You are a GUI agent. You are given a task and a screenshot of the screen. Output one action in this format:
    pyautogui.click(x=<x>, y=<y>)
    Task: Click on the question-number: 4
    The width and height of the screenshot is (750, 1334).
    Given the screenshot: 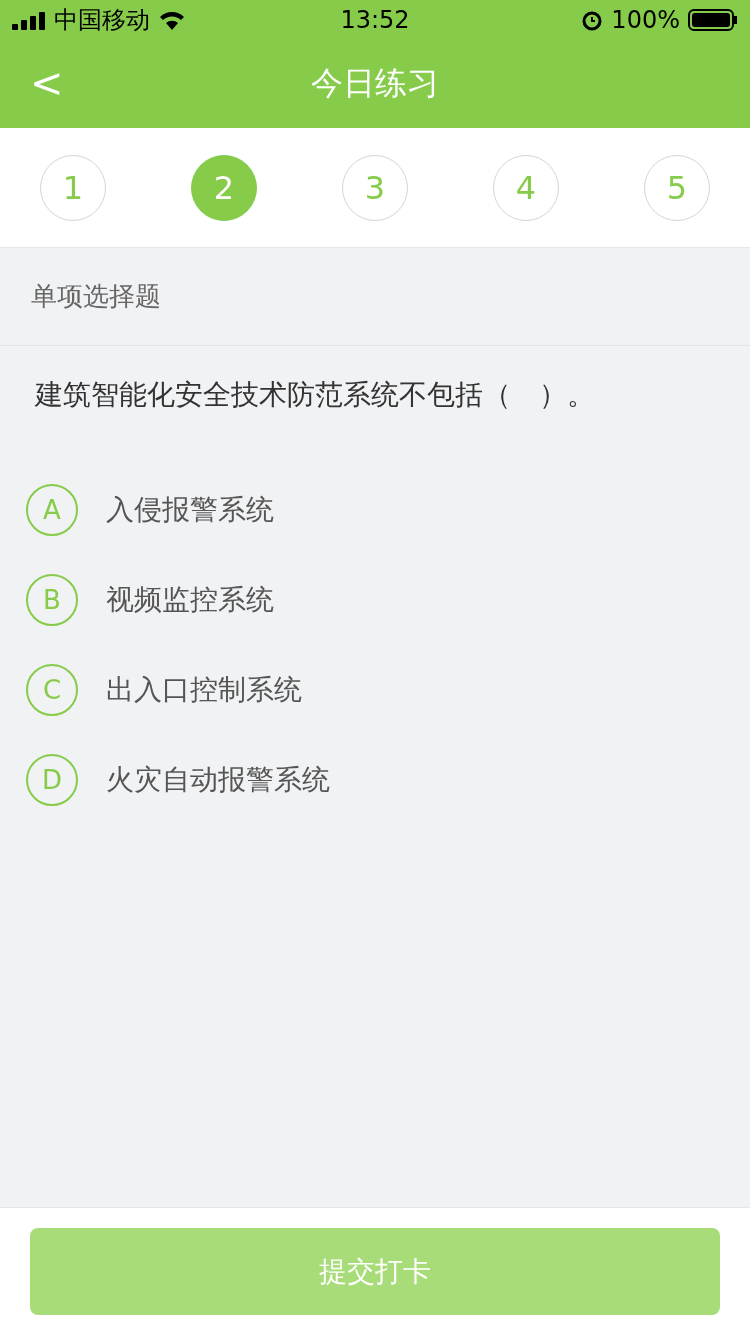 What is the action you would take?
    pyautogui.click(x=526, y=187)
    